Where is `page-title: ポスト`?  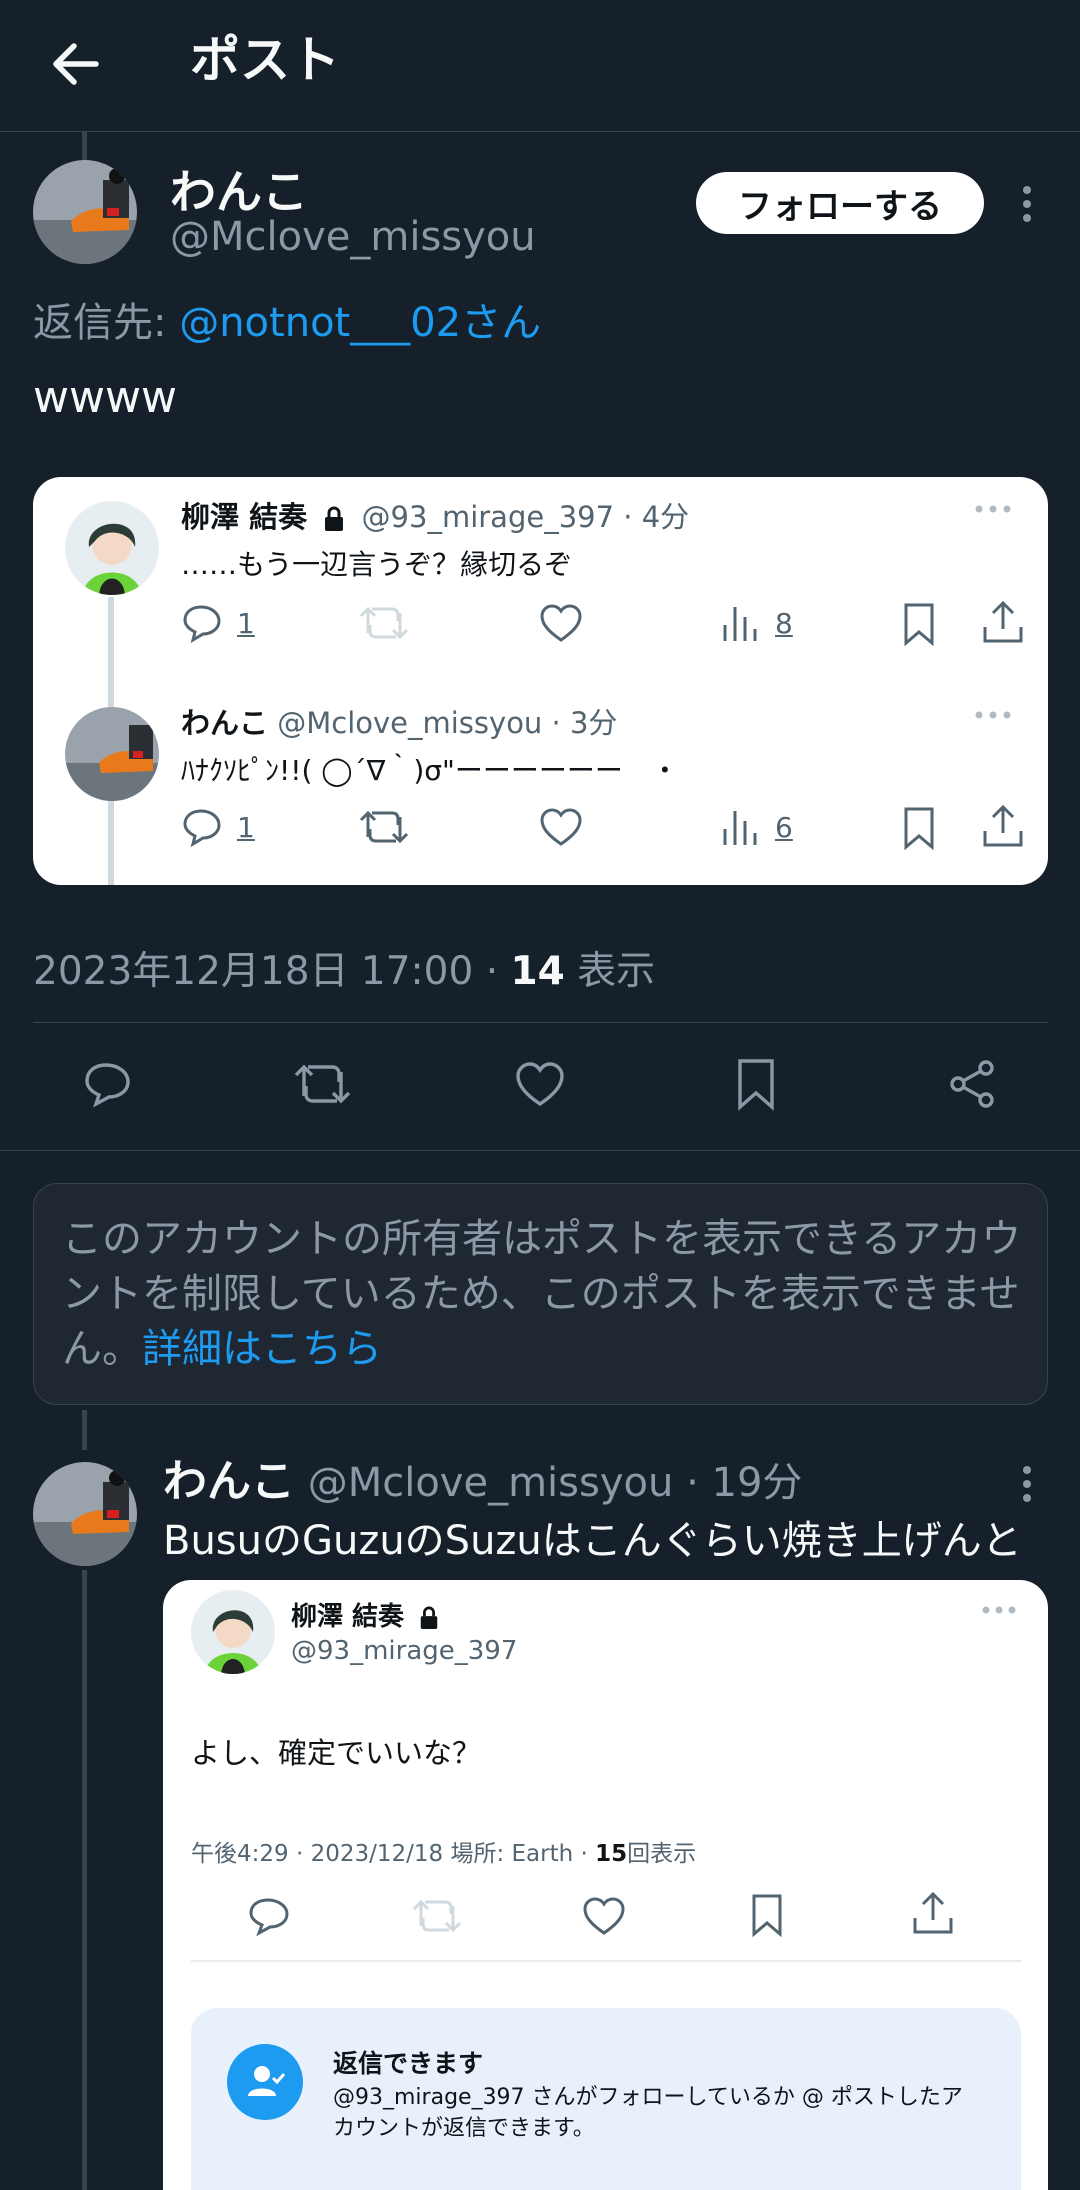
page-title: ポスト is located at coordinates (265, 60).